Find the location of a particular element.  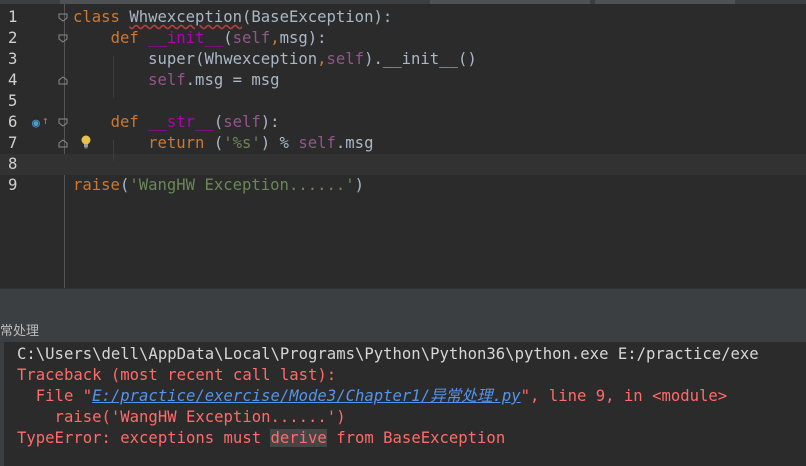

line-number: 5 is located at coordinates (12, 101).